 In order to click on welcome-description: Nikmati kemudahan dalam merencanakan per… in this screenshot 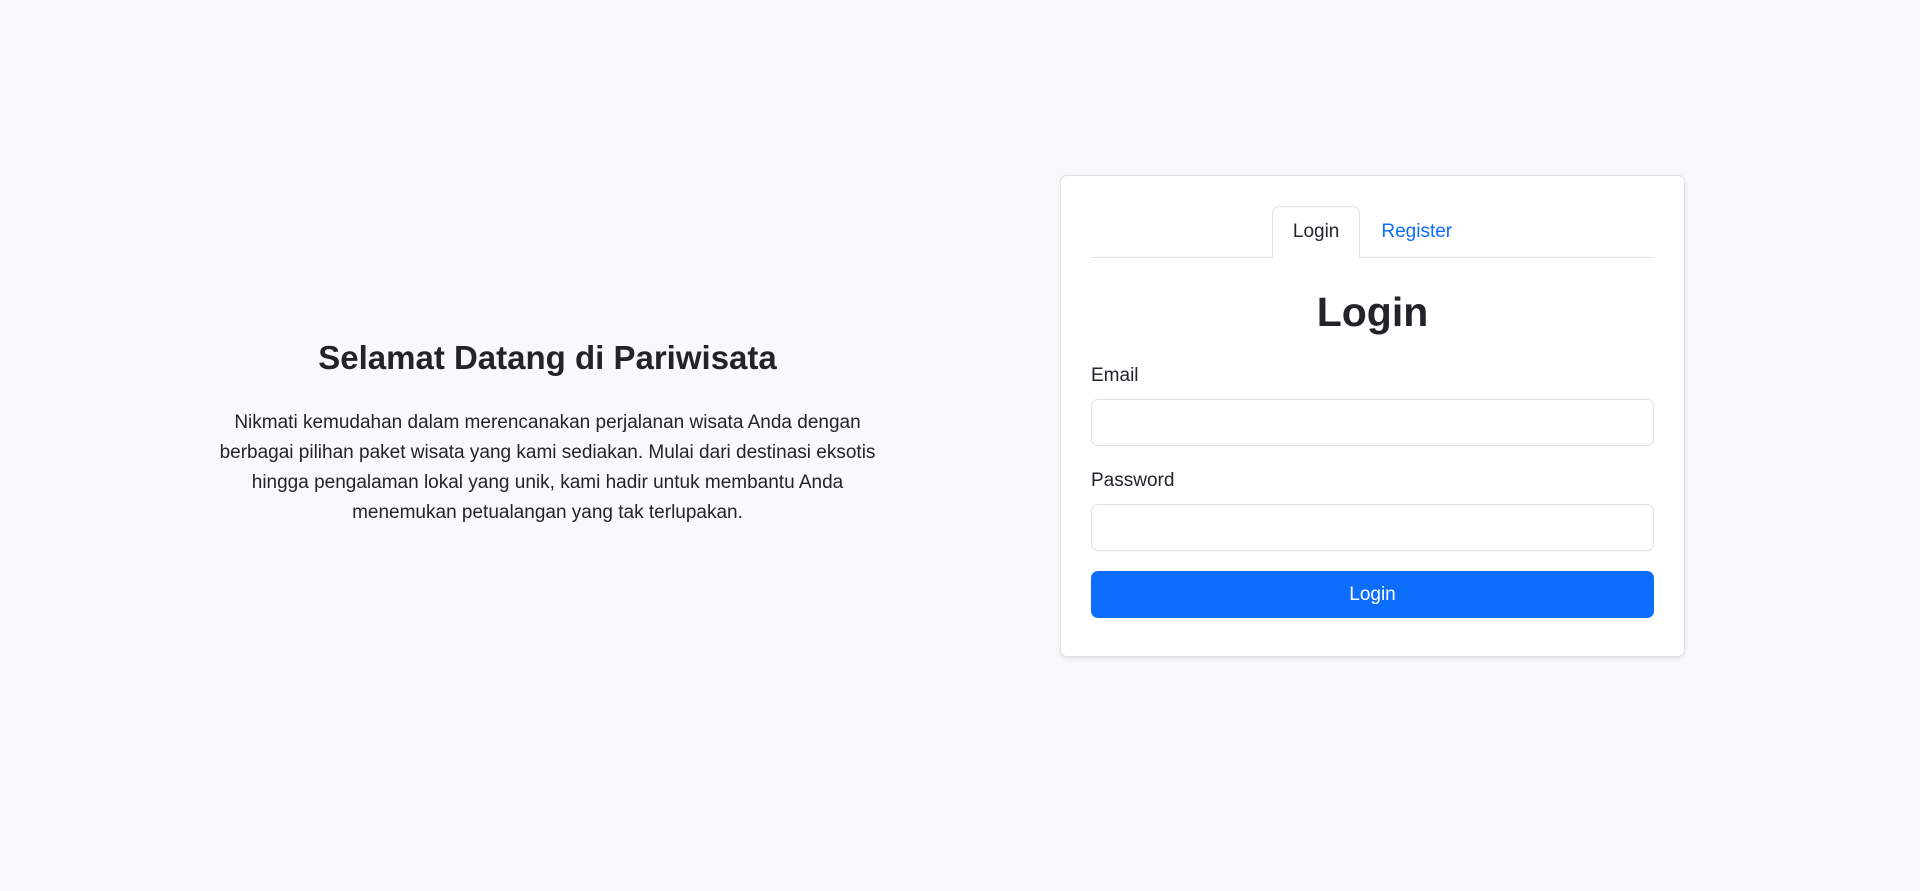, I will do `click(547, 467)`.